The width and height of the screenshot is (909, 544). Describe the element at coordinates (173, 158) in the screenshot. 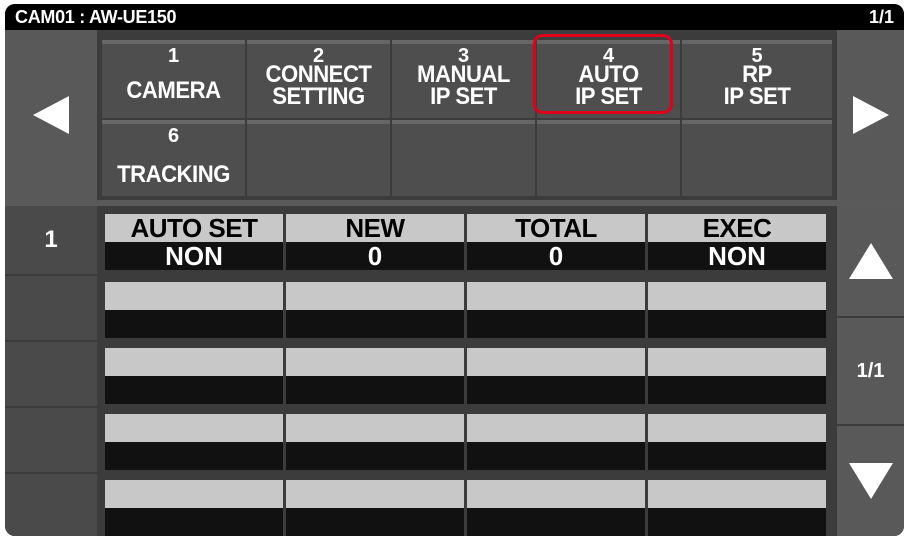

I see `tab-tracking: 6 TRACKING` at that location.